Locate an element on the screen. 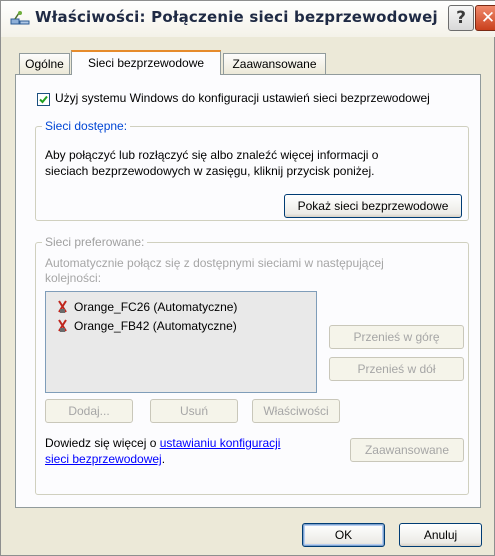 The width and height of the screenshot is (495, 556). use-windows-config-checkbox is located at coordinates (43, 99).